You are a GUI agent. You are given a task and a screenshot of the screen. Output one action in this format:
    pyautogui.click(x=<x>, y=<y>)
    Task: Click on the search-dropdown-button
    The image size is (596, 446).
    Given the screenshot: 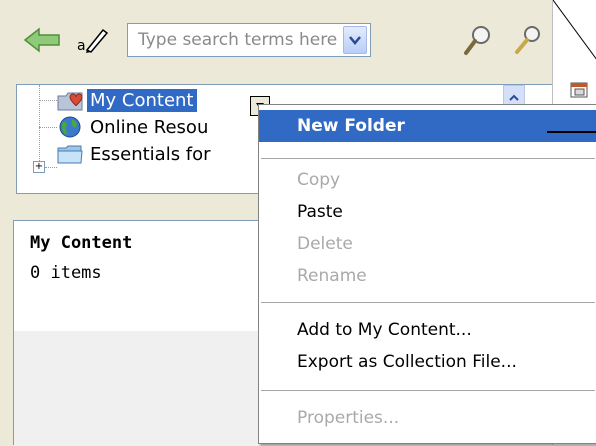 What is the action you would take?
    pyautogui.click(x=355, y=40)
    